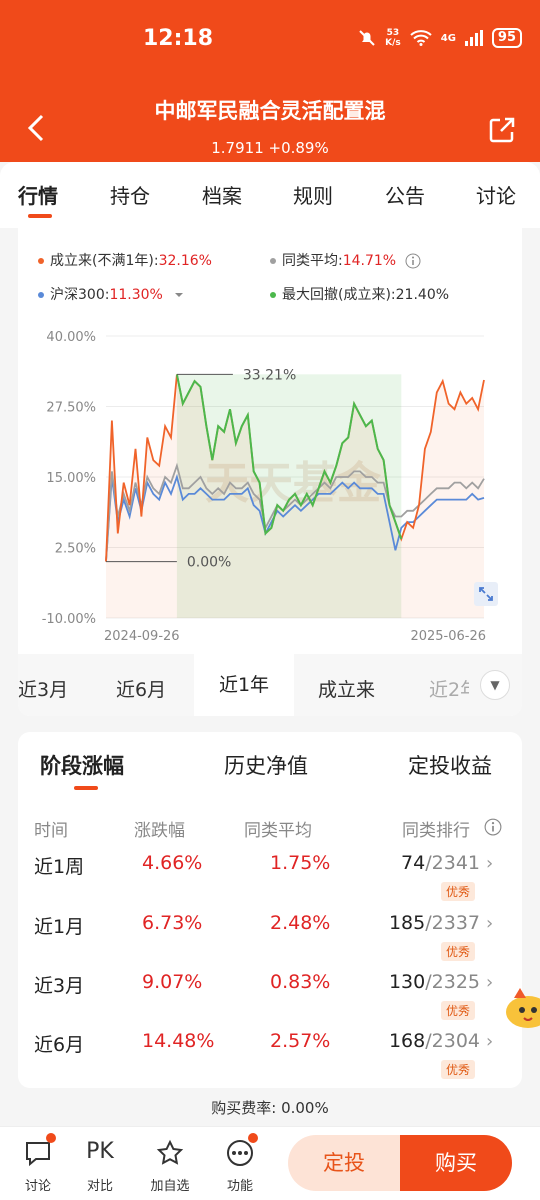 Image resolution: width=540 pixels, height=1200 pixels. What do you see at coordinates (51, 831) in the screenshot?
I see `col-period: 时间` at bounding box center [51, 831].